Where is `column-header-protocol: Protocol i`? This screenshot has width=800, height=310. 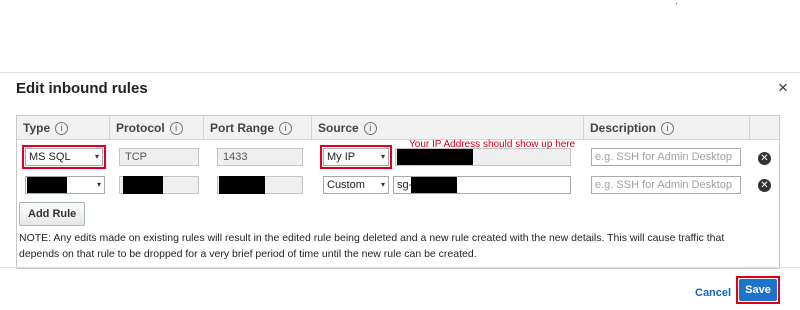 column-header-protocol: Protocol i is located at coordinates (156, 128).